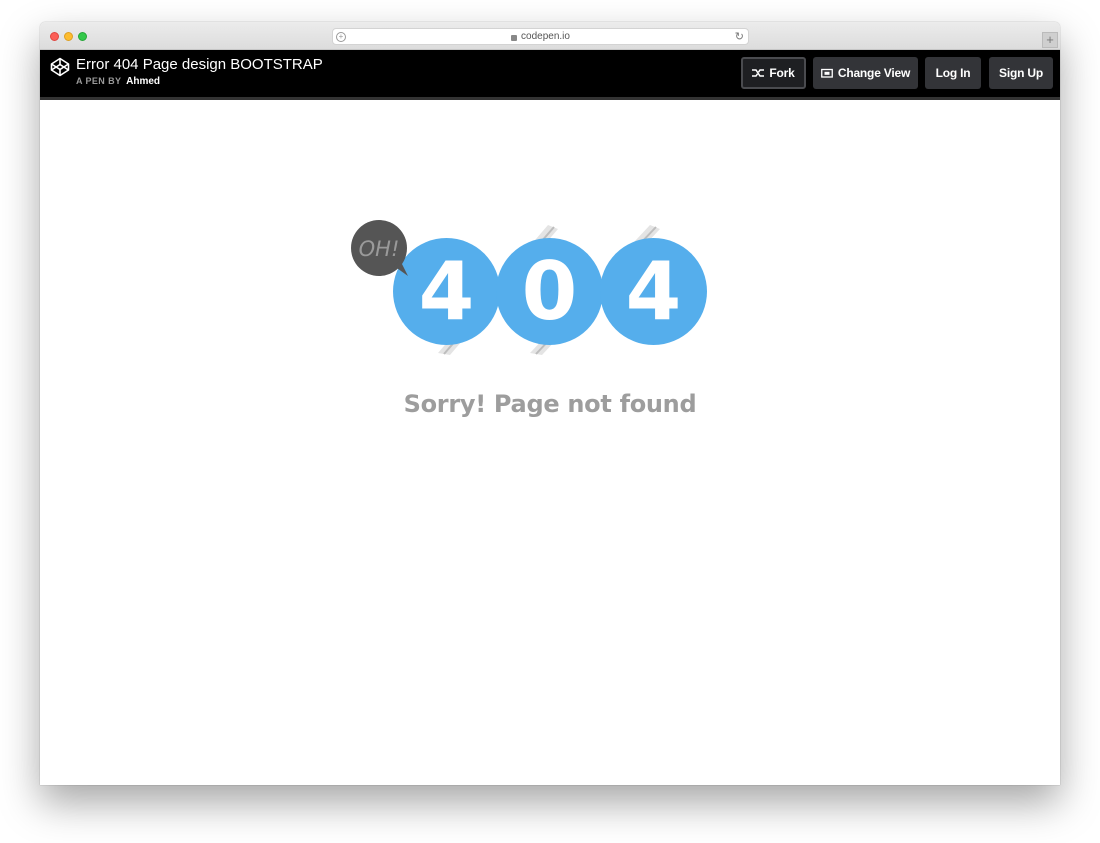 Image resolution: width=1100 pixels, height=843 pixels. I want to click on pen-title: Error 404 Page design BOOTSTRAP, so click(199, 64).